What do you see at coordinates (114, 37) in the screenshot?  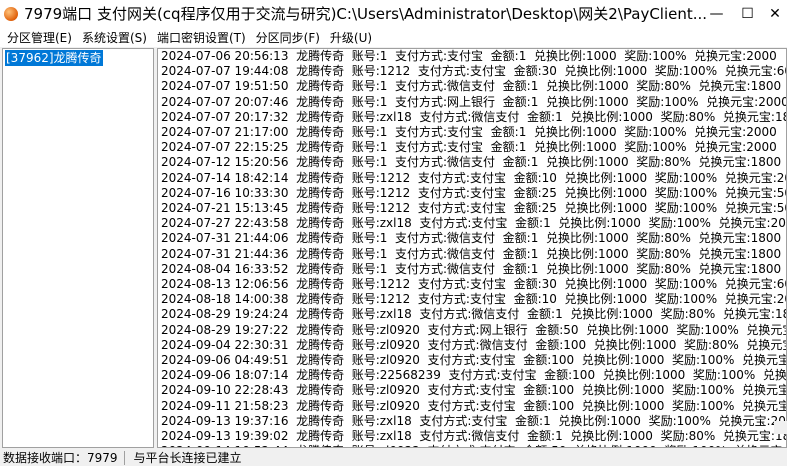 I see `menu-system-settings: 系统设置(S)` at bounding box center [114, 37].